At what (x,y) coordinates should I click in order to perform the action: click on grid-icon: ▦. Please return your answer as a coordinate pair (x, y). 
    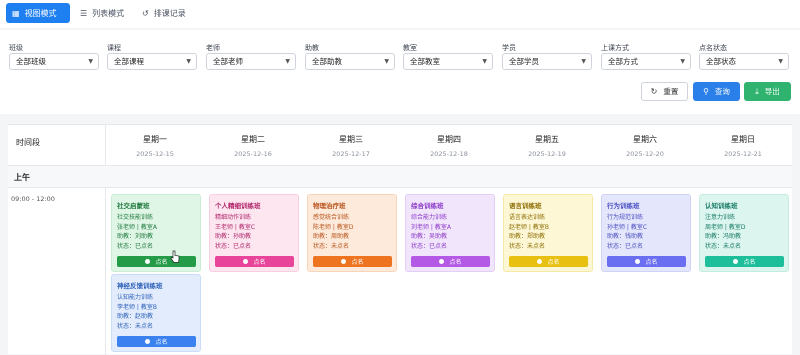
    Looking at the image, I should click on (16, 13).